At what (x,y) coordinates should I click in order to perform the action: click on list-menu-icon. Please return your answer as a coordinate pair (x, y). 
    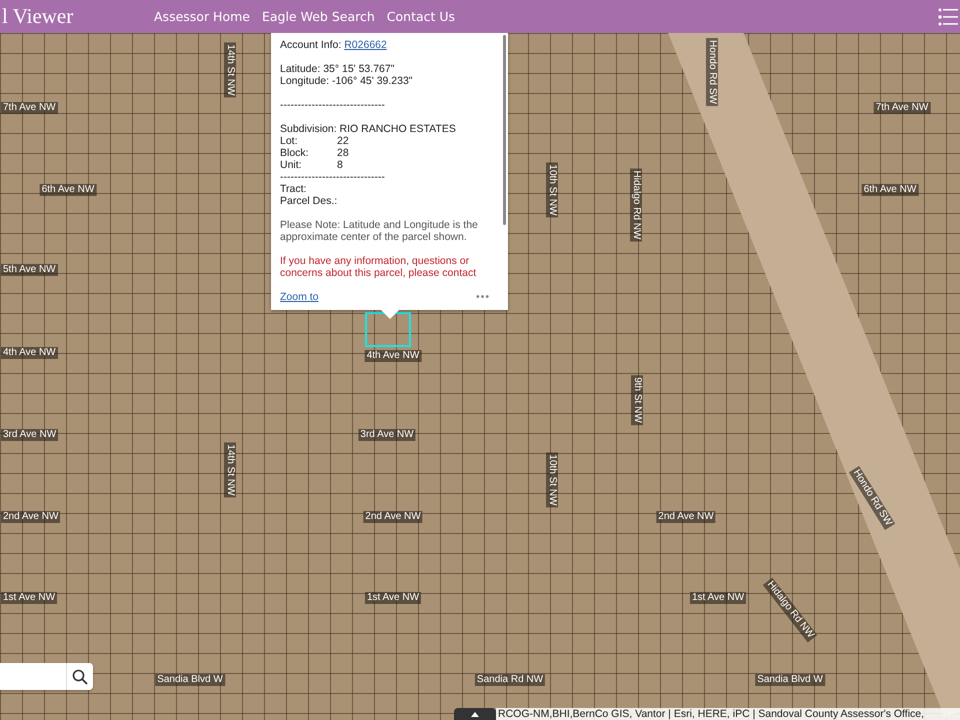
    Looking at the image, I should click on (948, 16).